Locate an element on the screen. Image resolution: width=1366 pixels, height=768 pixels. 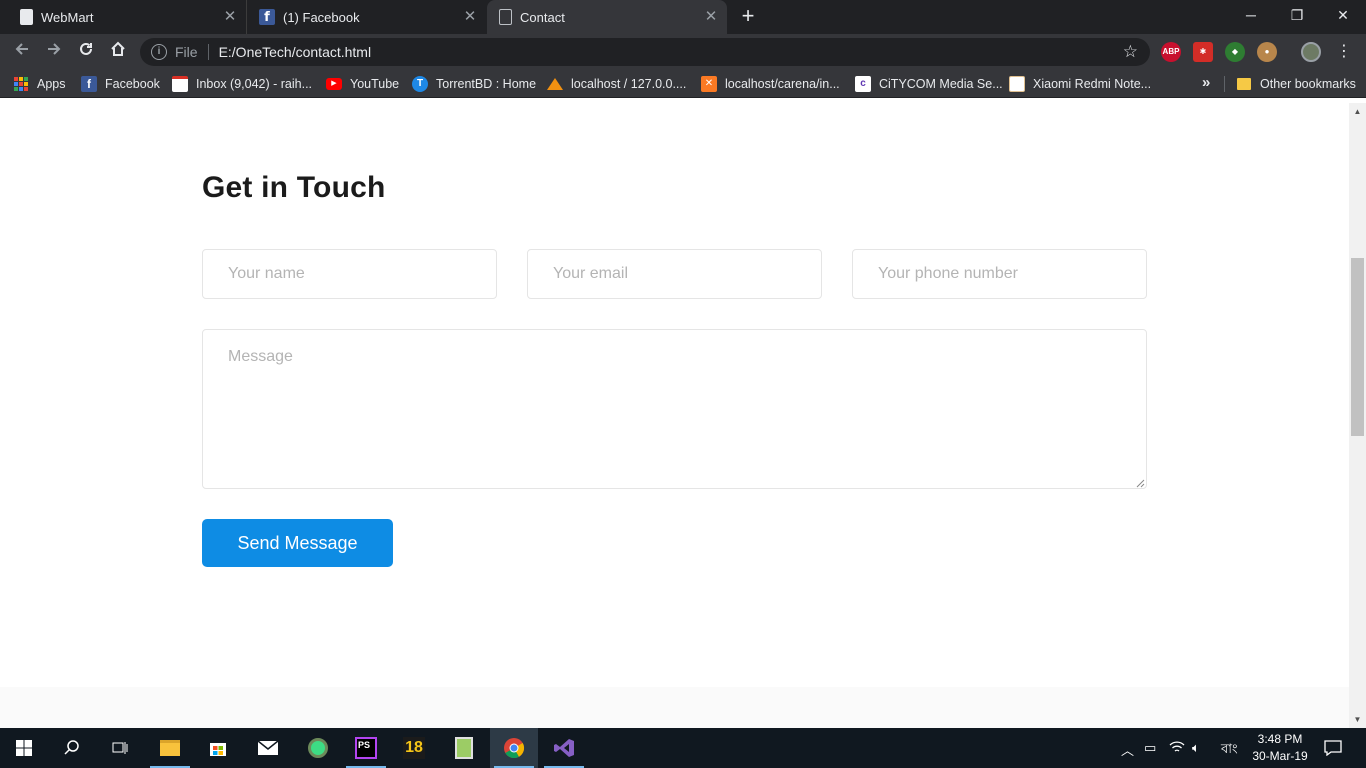
xiaomi-icon is located at coordinates (1017, 84).